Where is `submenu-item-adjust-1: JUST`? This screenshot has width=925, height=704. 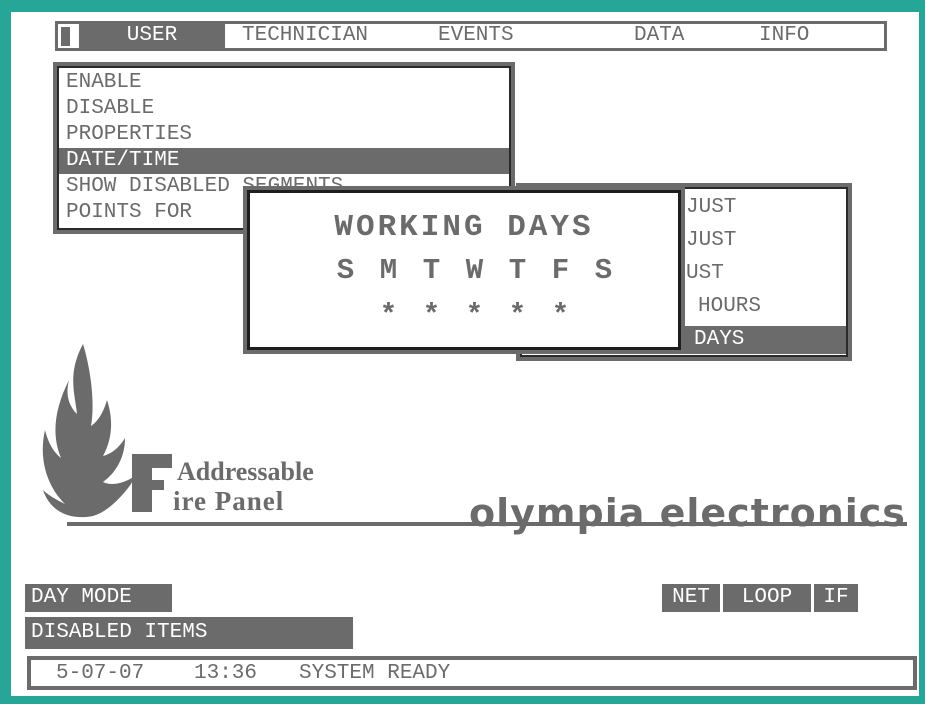 submenu-item-adjust-1: JUST is located at coordinates (711, 208).